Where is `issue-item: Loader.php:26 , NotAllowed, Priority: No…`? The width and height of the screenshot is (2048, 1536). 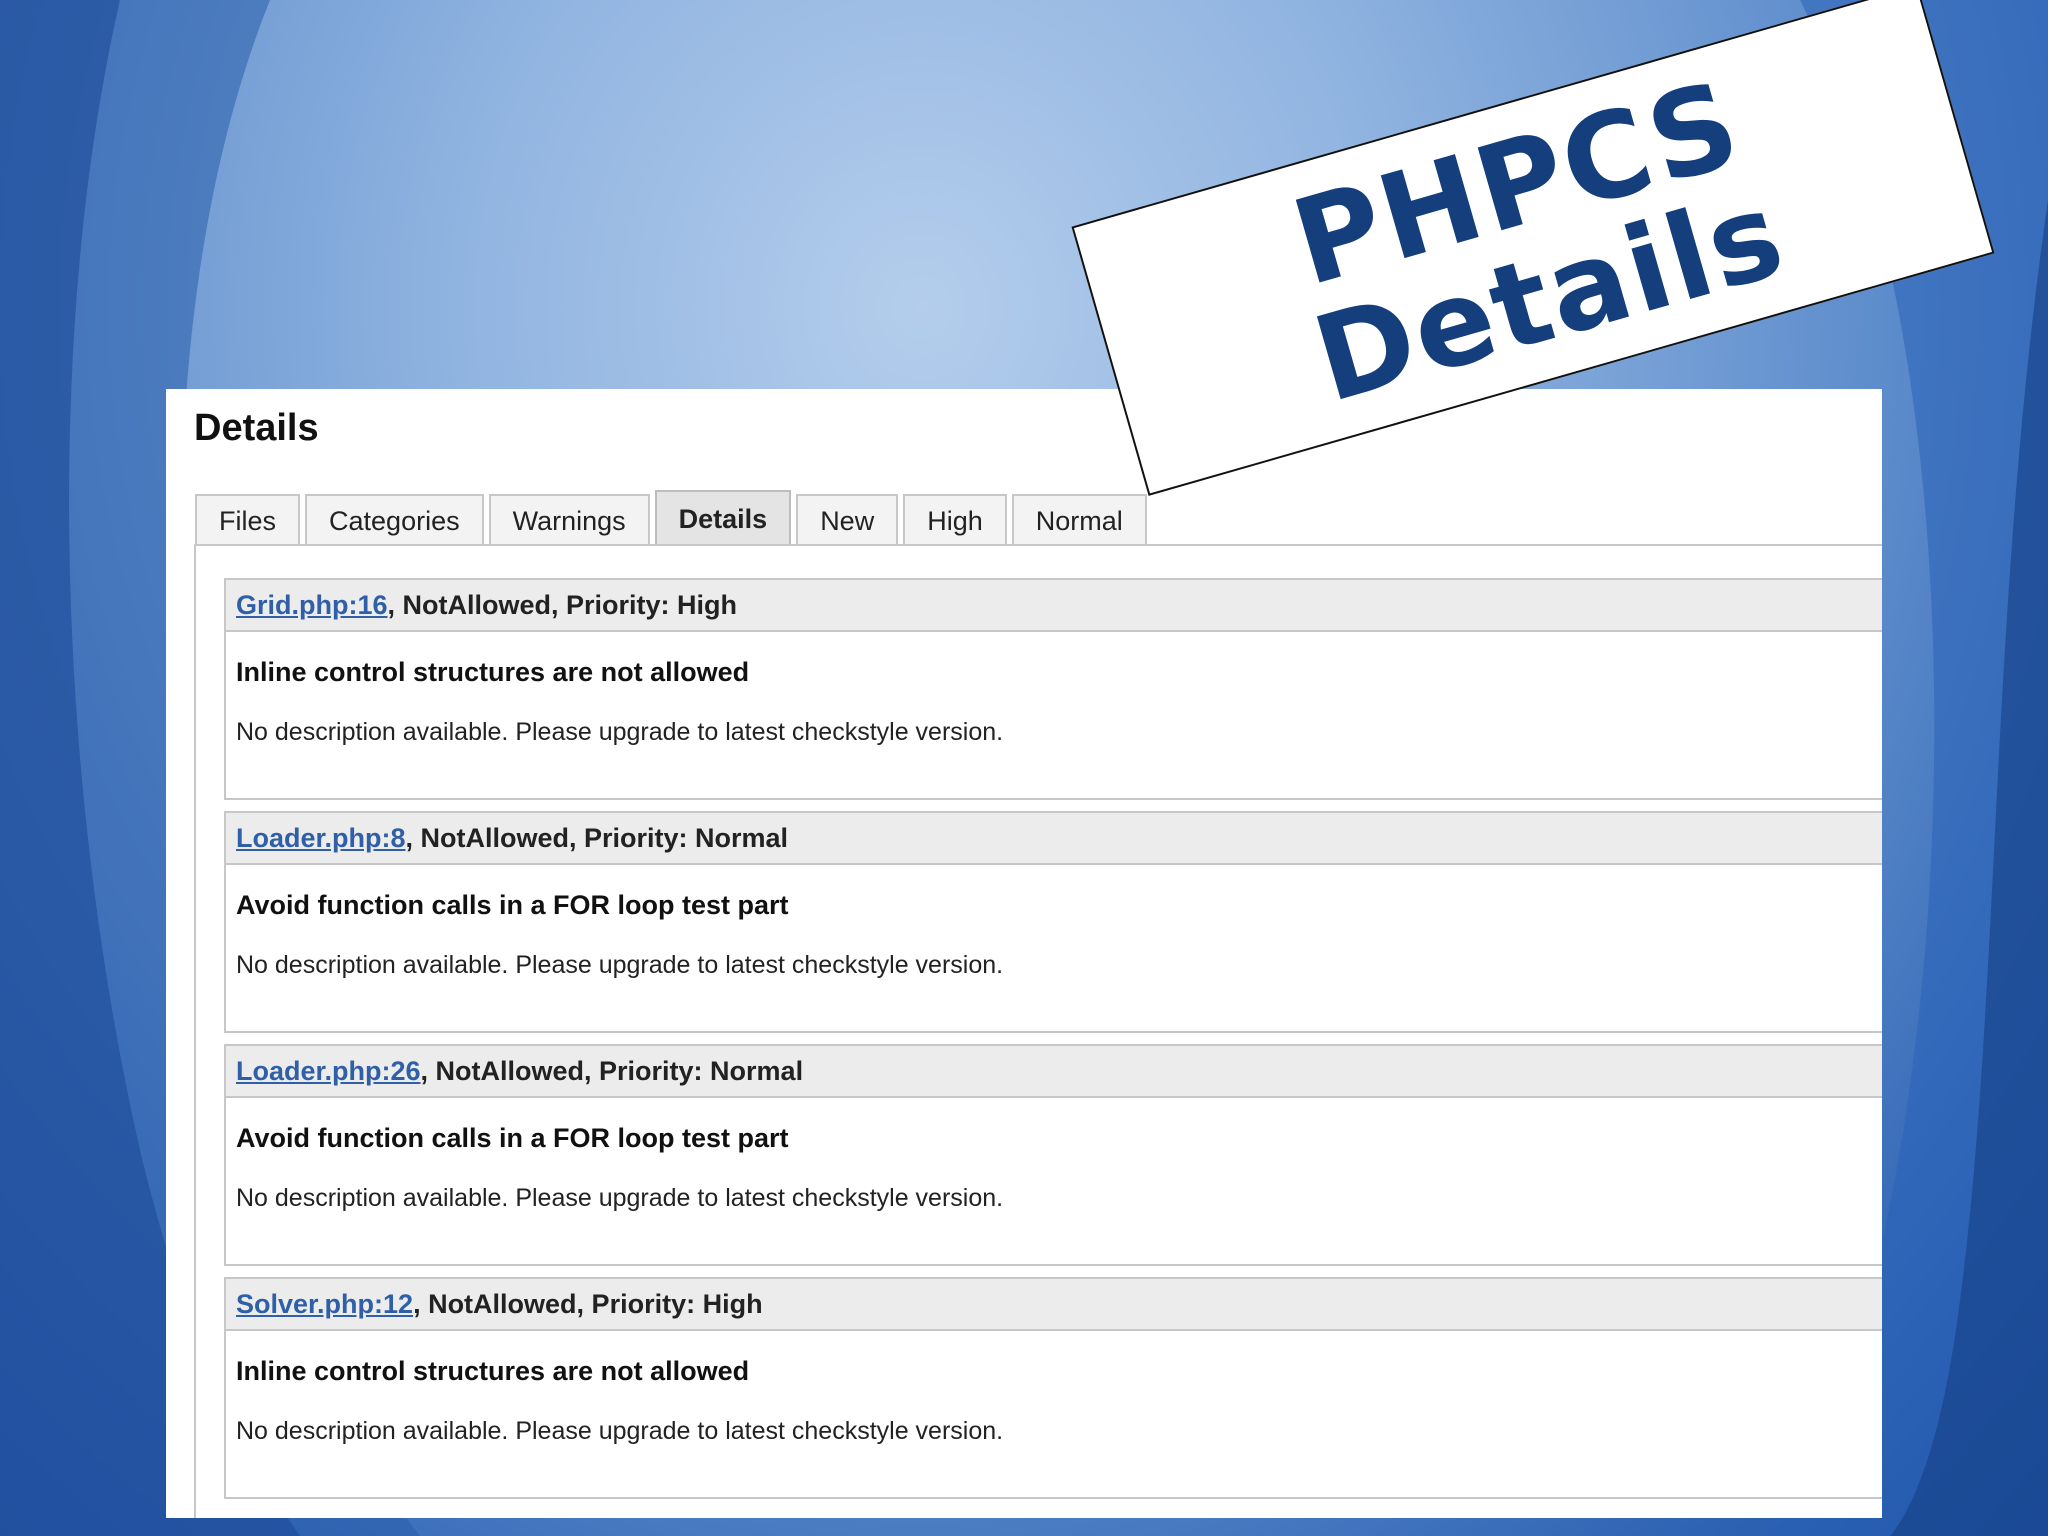 issue-item: Loader.php:26 , NotAllowed, Priority: No… is located at coordinates (1053, 1155).